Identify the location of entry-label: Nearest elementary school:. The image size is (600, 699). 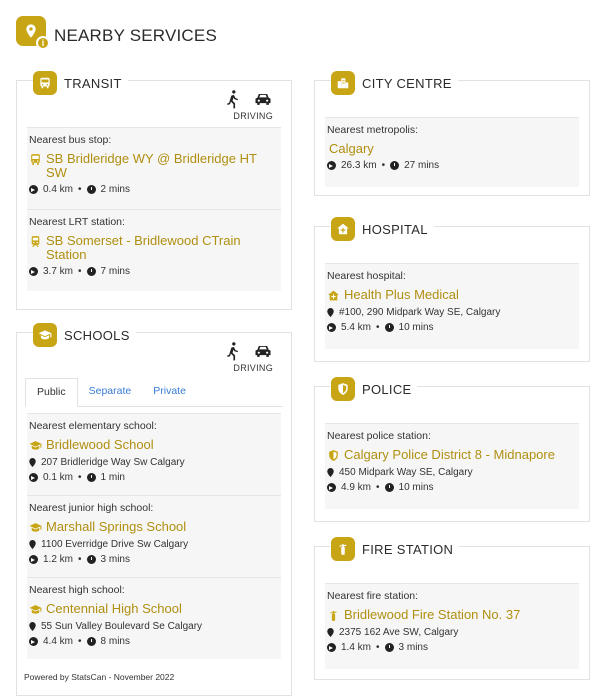
(93, 426).